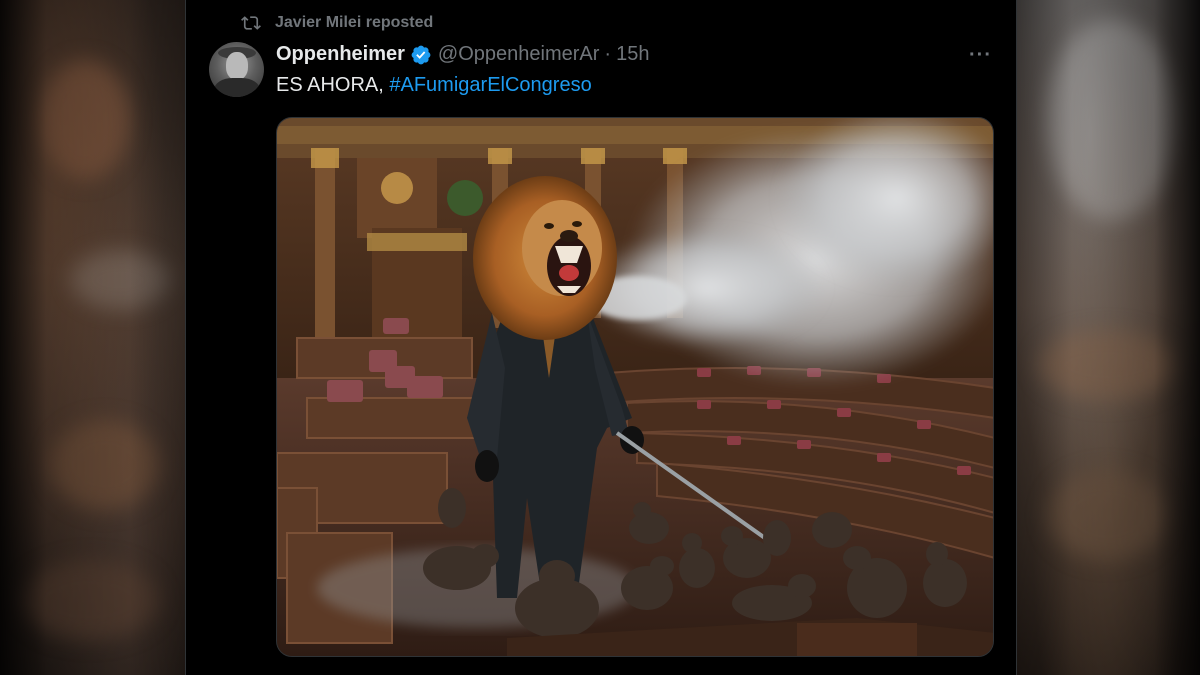 The image size is (1200, 675). I want to click on repost-label: Javier Milei reposted, so click(354, 22).